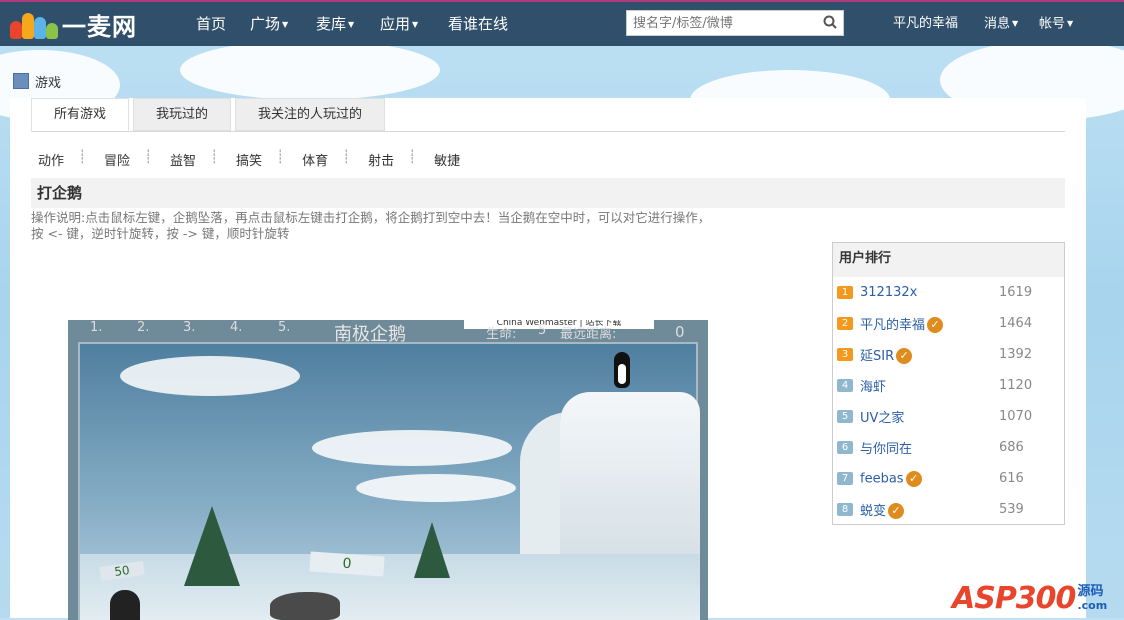 Image resolution: width=1124 pixels, height=620 pixels. I want to click on rank-user-name: 海虾, so click(873, 385).